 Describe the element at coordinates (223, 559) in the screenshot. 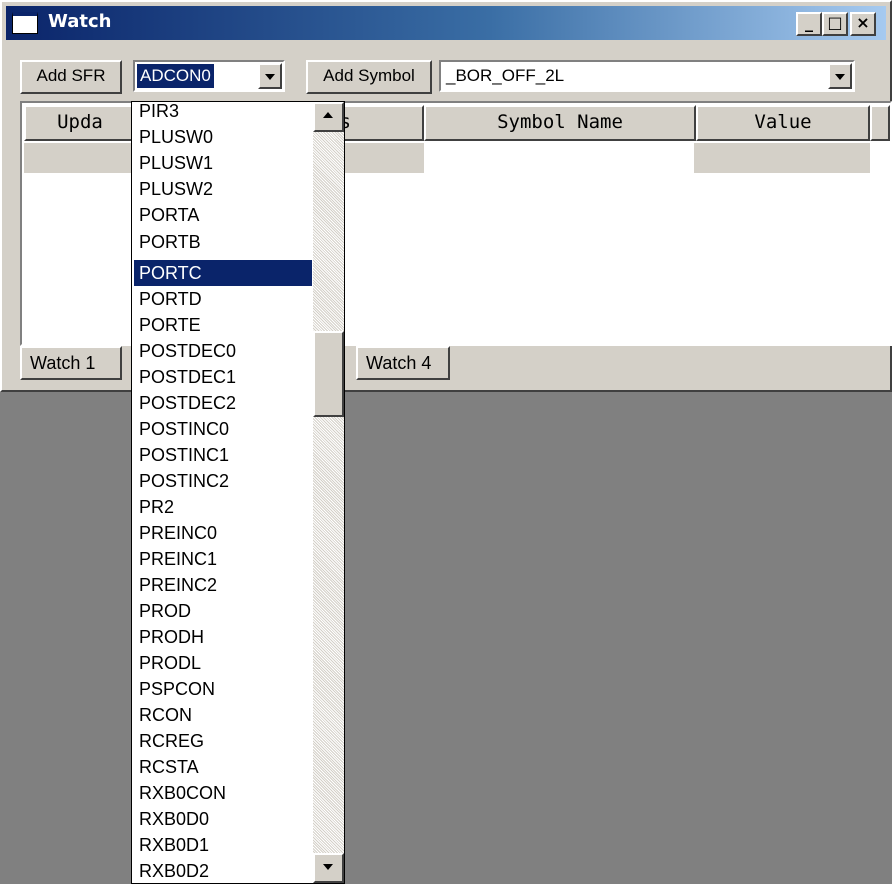

I see `list-item: PREINC1` at that location.